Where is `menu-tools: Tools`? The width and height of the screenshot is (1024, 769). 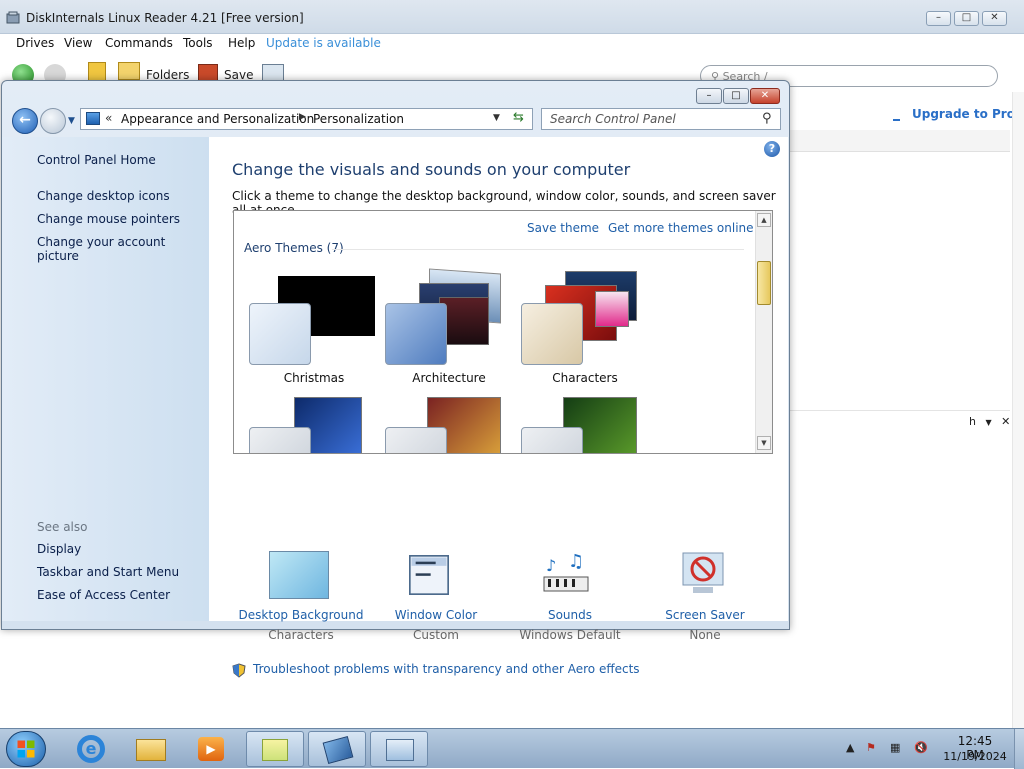
menu-tools: Tools is located at coordinates (198, 43).